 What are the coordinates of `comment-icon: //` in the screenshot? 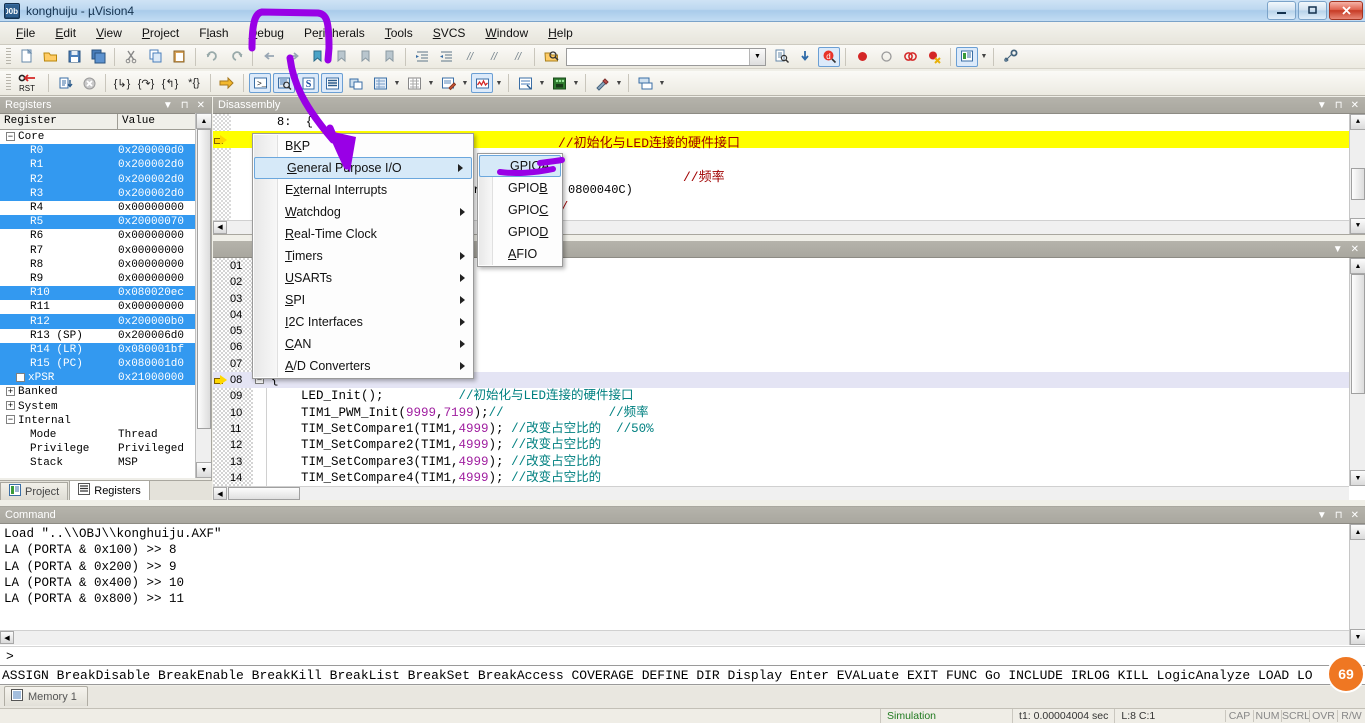 It's located at (470, 57).